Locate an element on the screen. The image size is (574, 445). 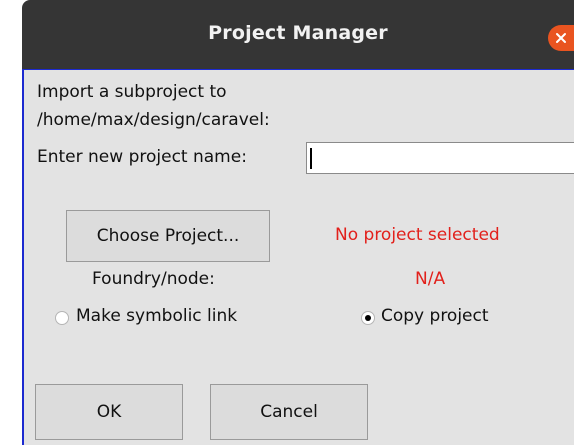
title-bar: Project Manager is located at coordinates (298, 34).